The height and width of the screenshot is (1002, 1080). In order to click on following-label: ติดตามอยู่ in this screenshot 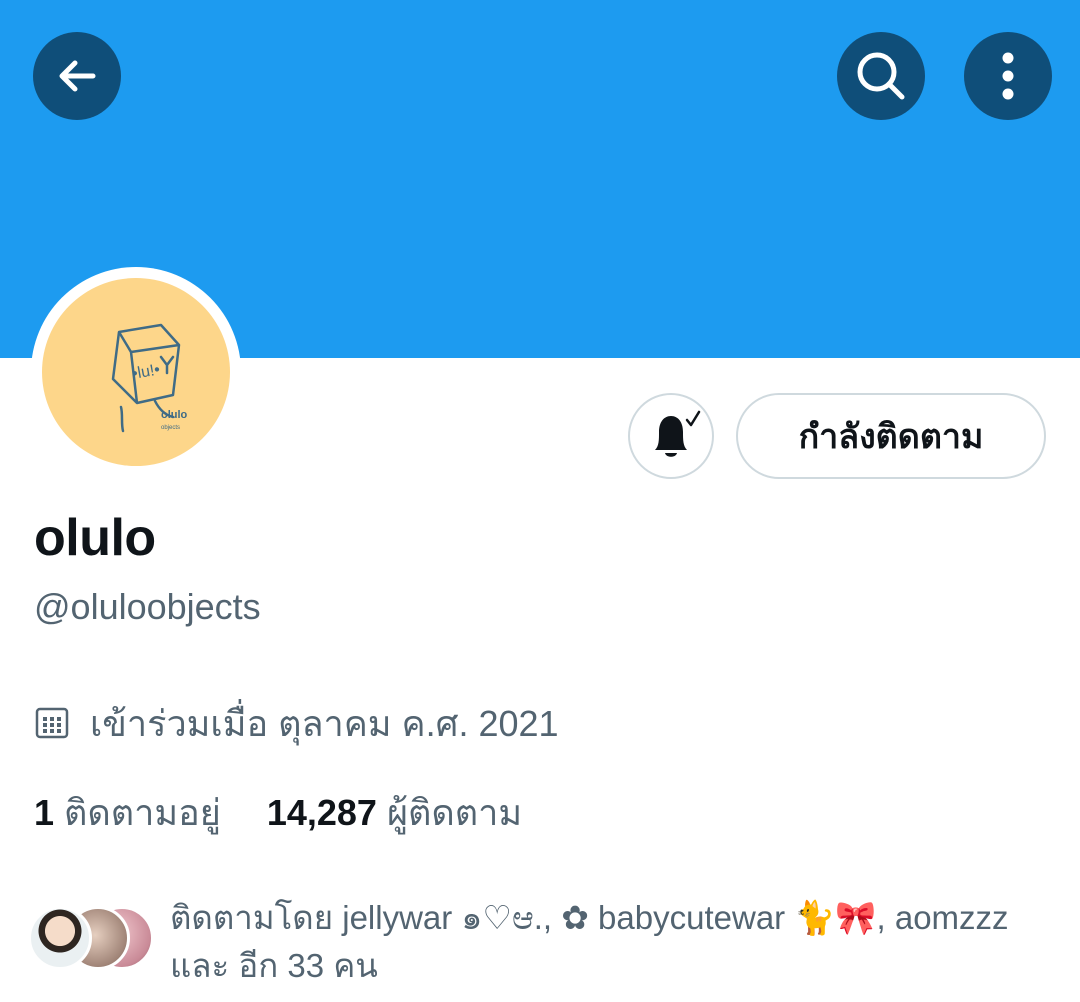, I will do `click(142, 812)`.